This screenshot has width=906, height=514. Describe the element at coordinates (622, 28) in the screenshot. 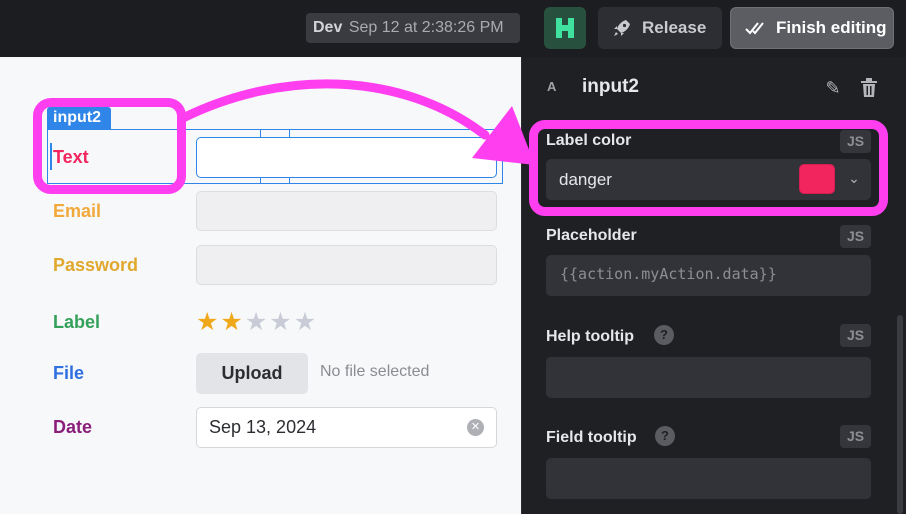

I see `rocket-icon` at that location.